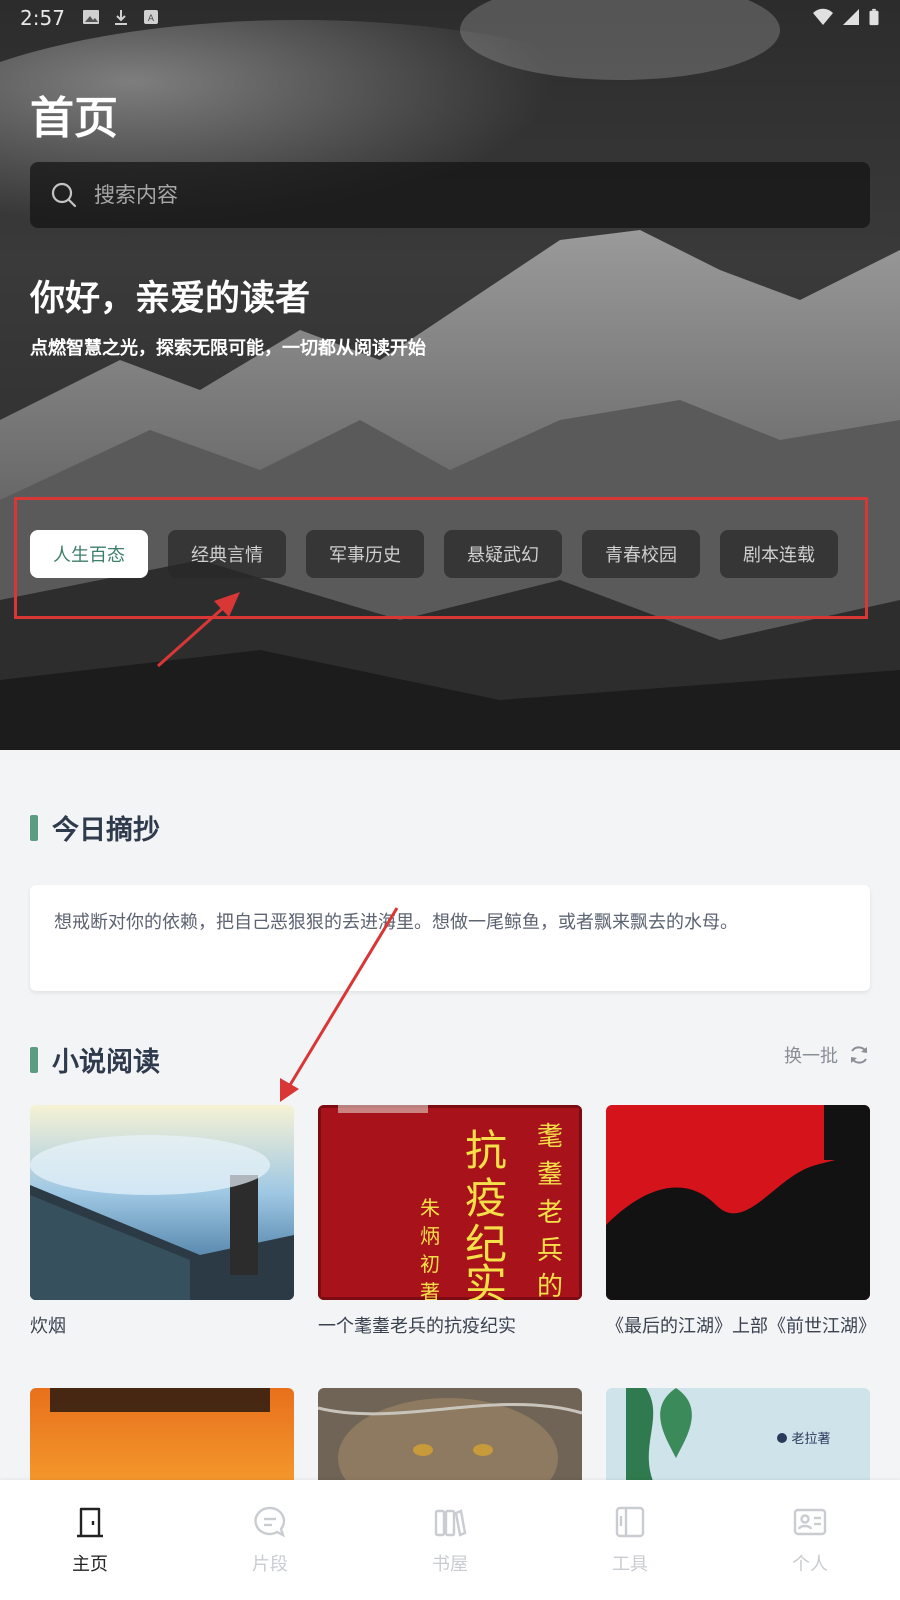  I want to click on svg-text: 实, so click(486, 1280).